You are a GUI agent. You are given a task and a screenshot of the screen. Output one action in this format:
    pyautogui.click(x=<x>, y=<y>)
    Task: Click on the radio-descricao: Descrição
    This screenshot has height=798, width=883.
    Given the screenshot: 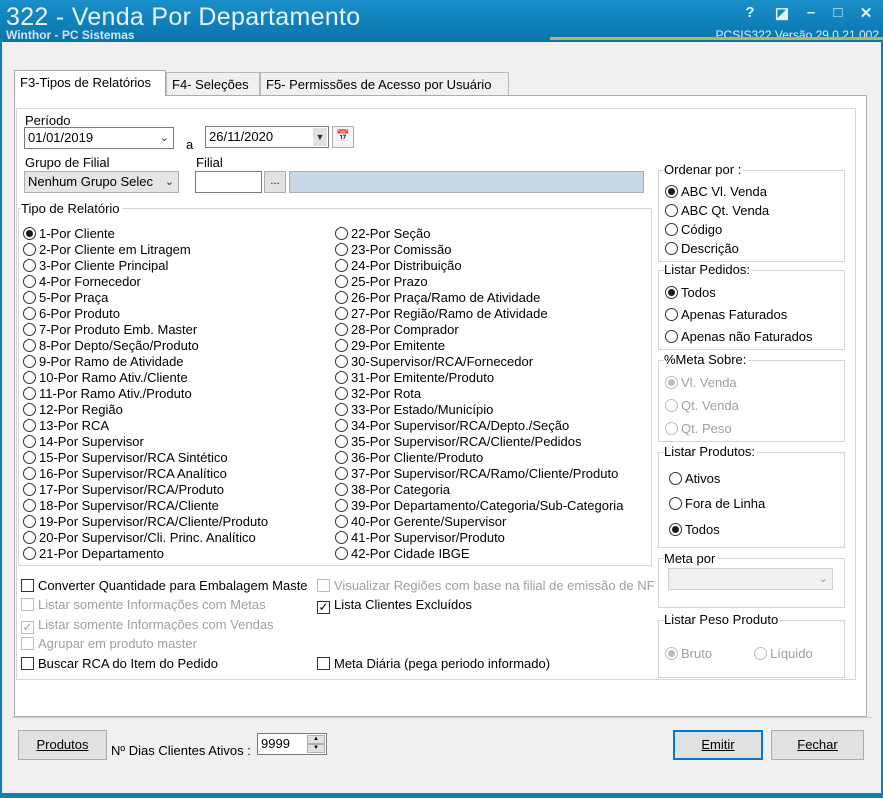 What is the action you would take?
    pyautogui.click(x=702, y=249)
    